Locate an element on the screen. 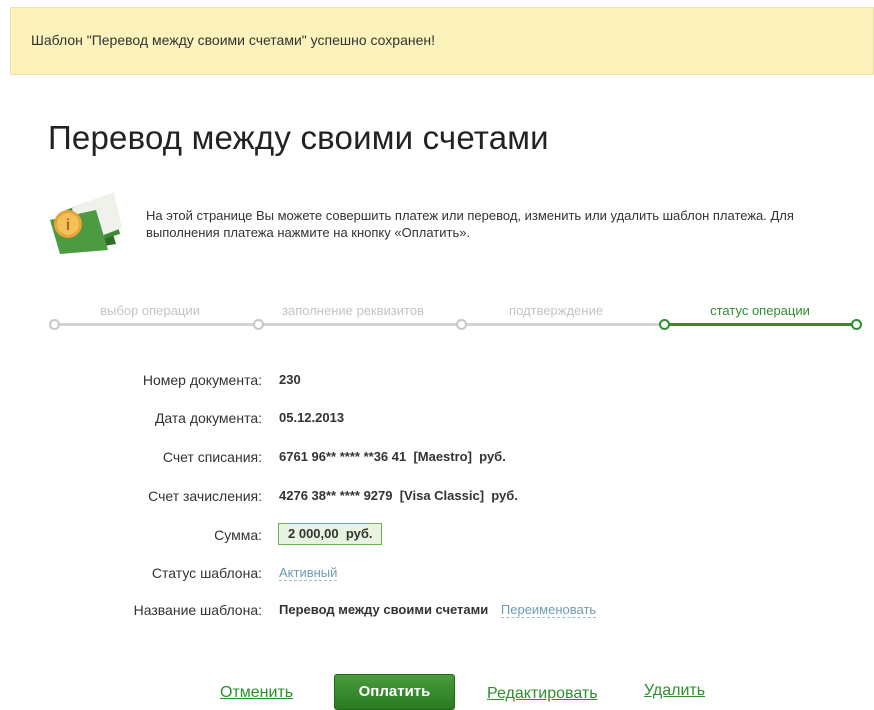  step-label-3: подтверждение is located at coordinates (556, 310).